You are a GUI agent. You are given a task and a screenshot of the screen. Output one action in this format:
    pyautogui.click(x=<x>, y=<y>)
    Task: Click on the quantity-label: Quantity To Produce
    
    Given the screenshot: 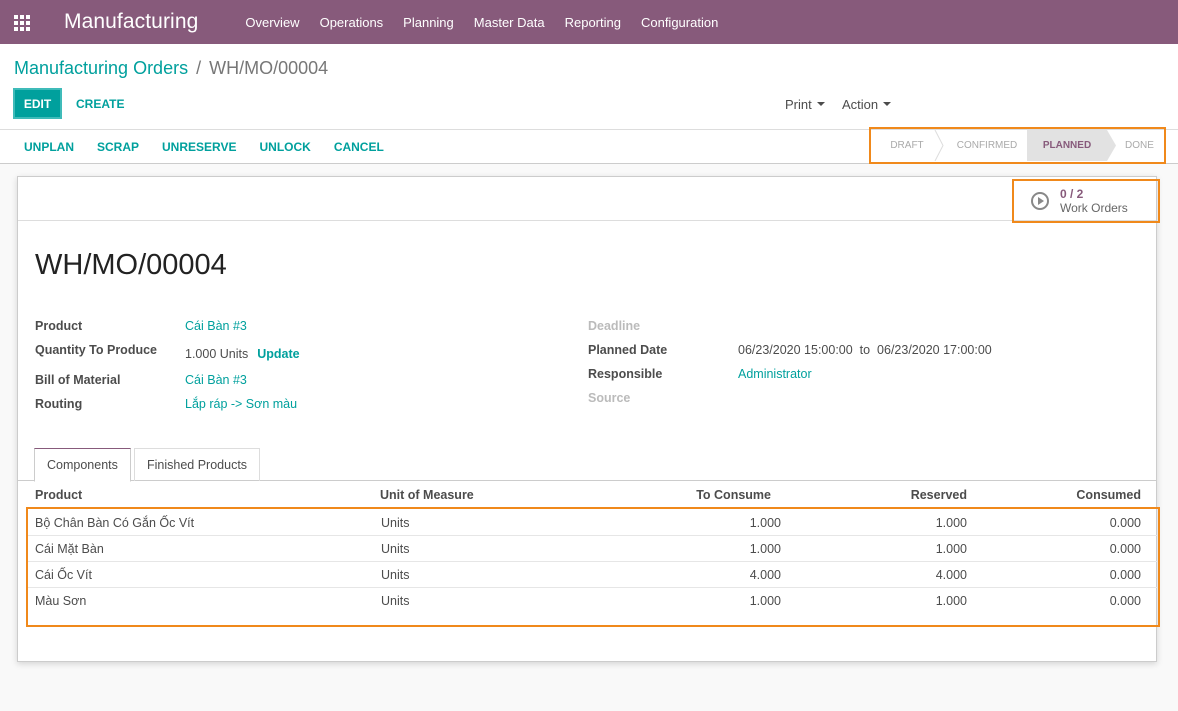 What is the action you would take?
    pyautogui.click(x=96, y=350)
    